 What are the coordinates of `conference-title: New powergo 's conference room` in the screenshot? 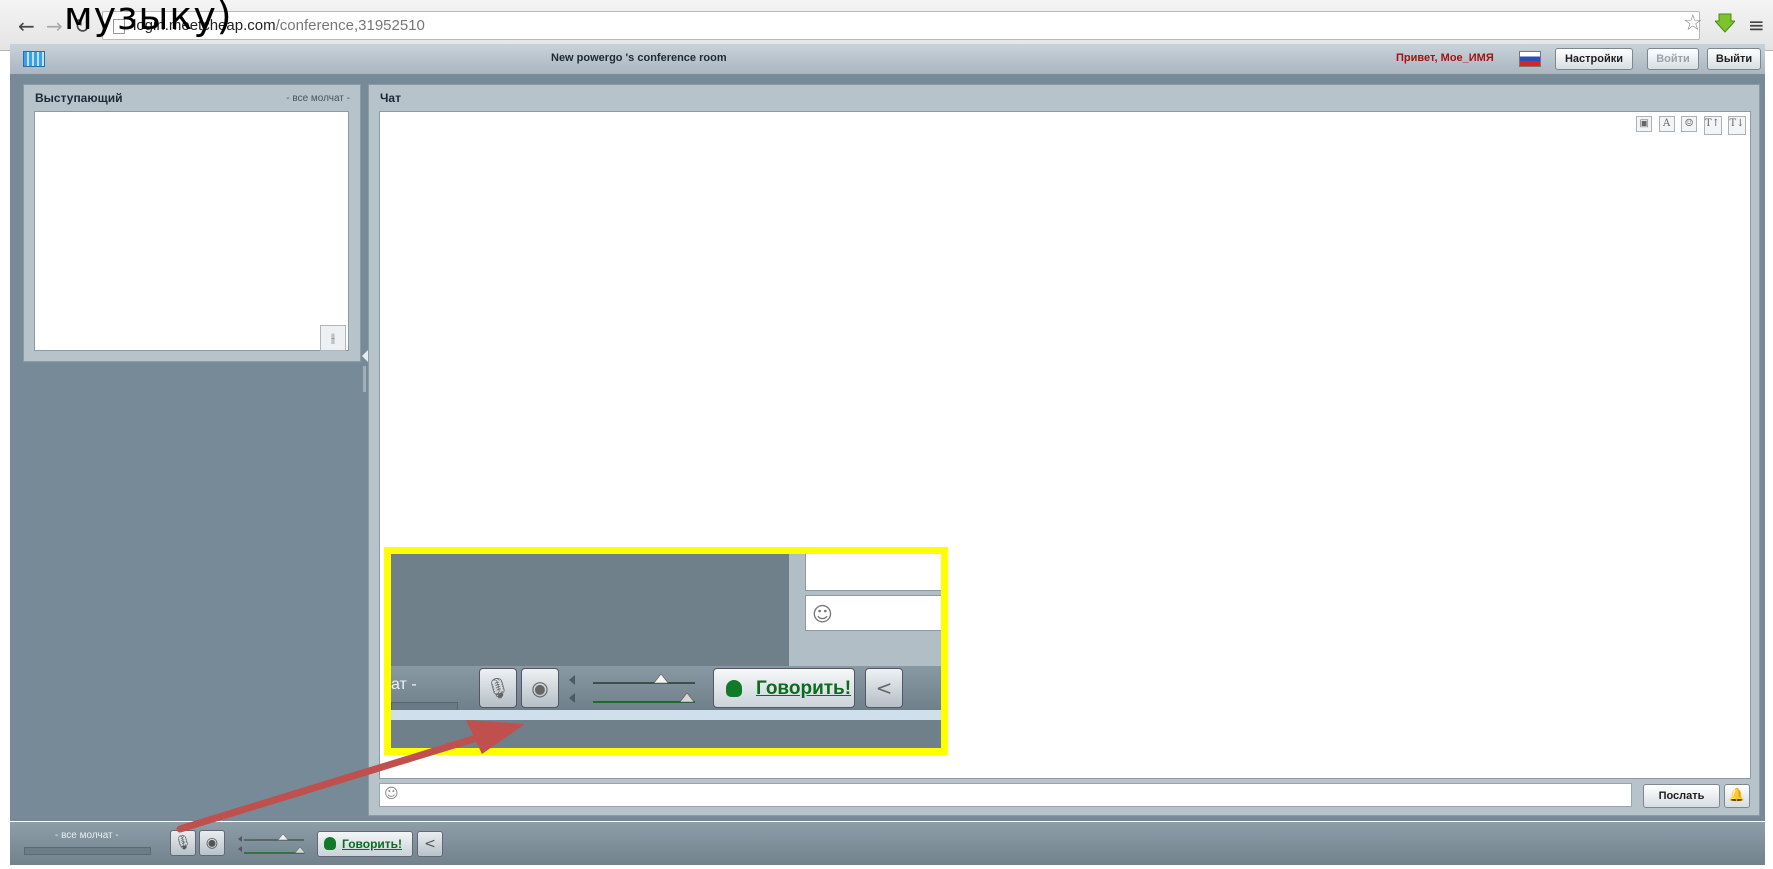 It's located at (639, 58).